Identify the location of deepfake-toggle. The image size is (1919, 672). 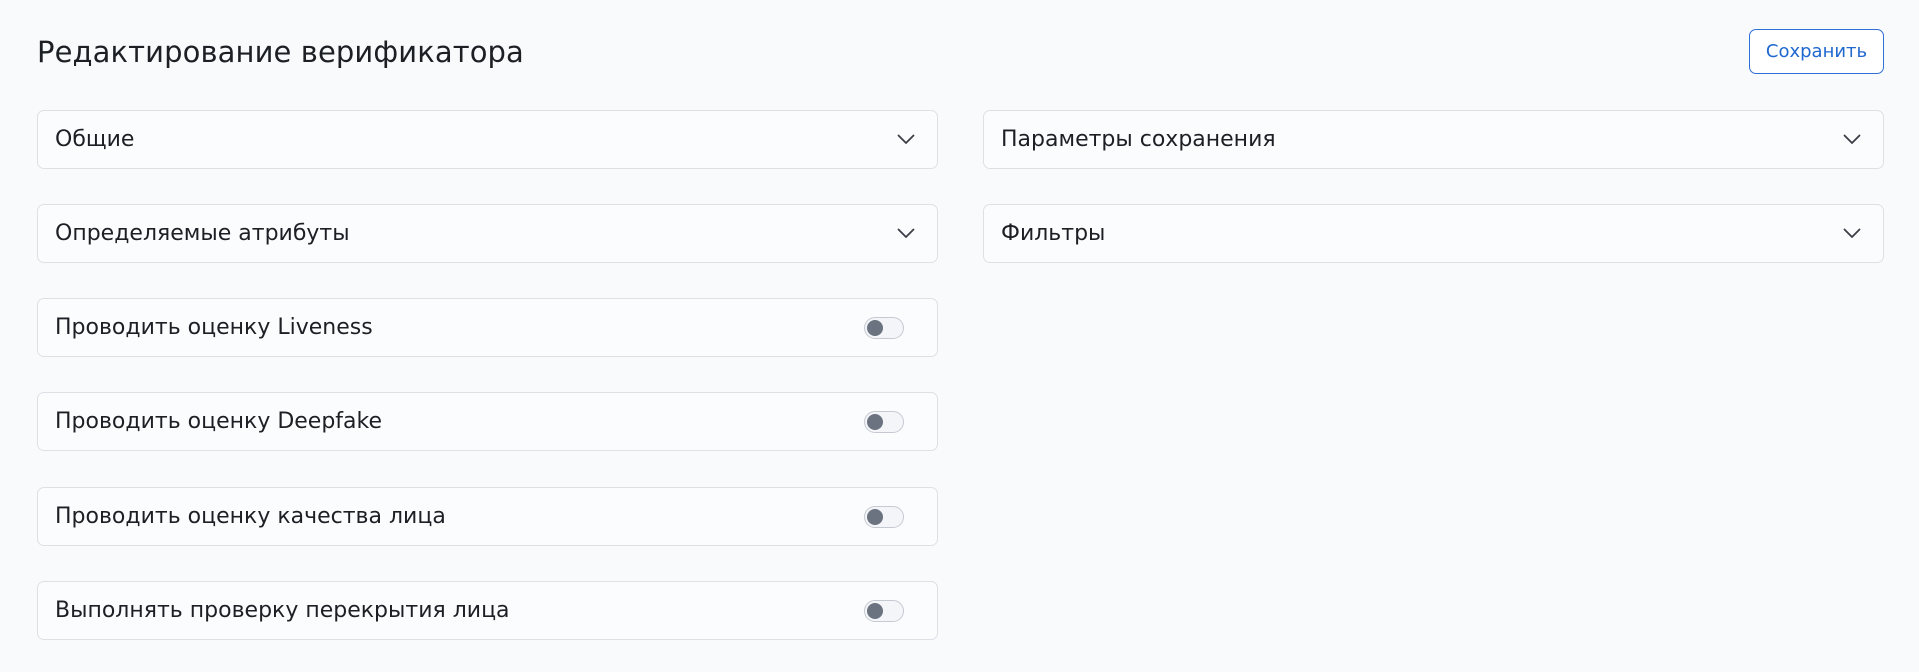
(884, 421).